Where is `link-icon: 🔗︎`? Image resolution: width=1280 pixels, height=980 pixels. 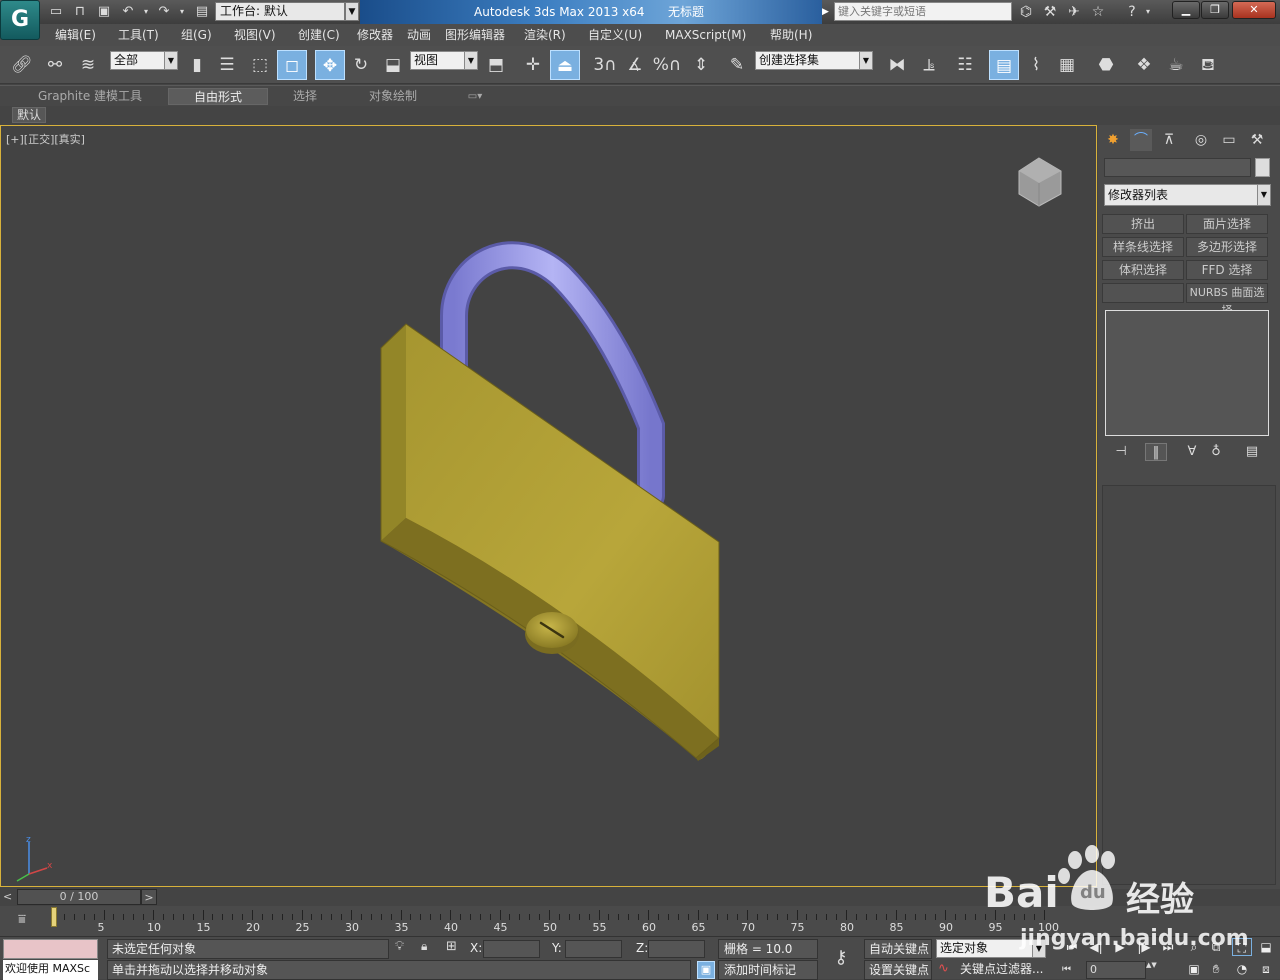
link-icon: 🔗︎ is located at coordinates (22, 65).